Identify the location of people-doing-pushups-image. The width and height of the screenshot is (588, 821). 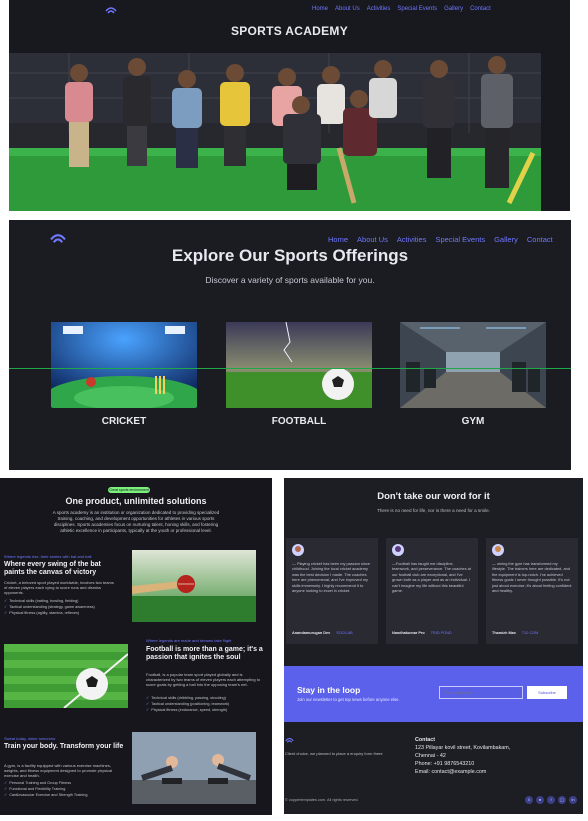
(194, 768).